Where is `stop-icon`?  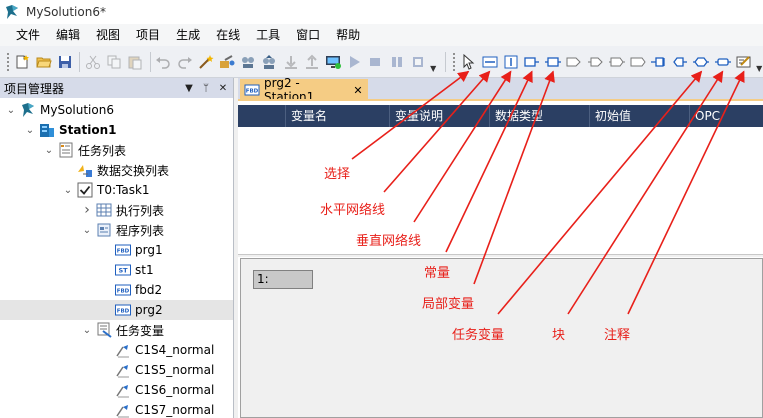 stop-icon is located at coordinates (375, 62).